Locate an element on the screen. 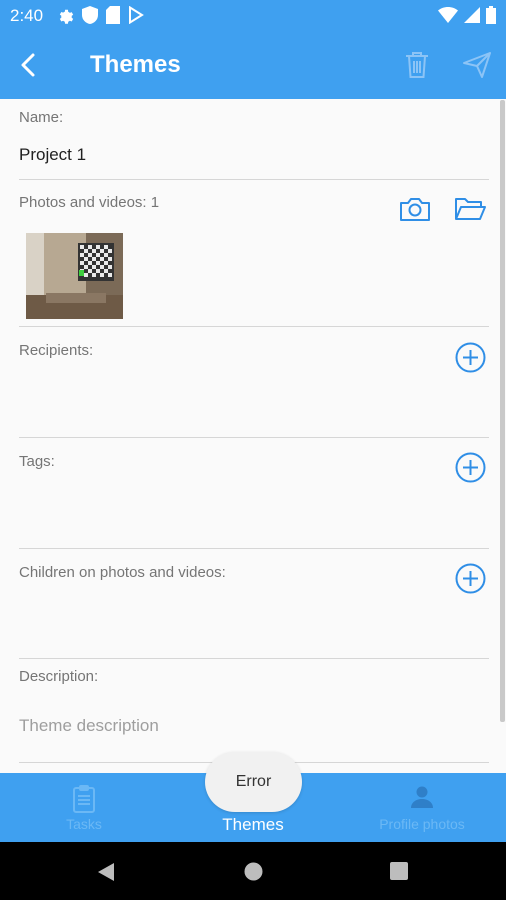  nav-tasks: Tasks is located at coordinates (84, 807).